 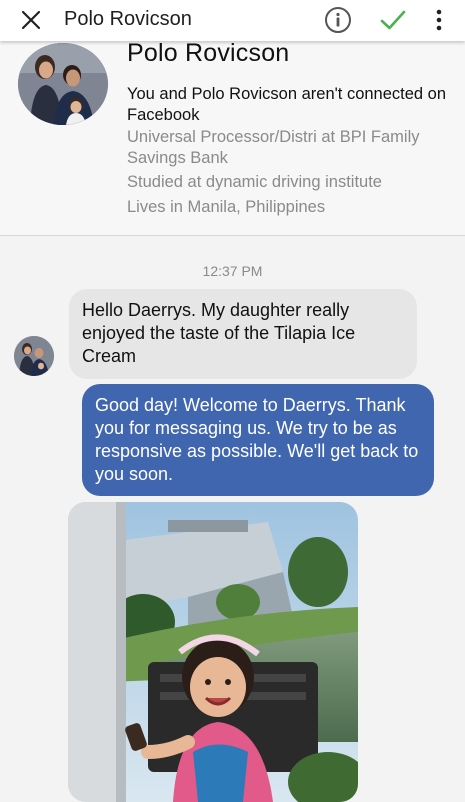 What do you see at coordinates (128, 19) in the screenshot?
I see `conversation-title: Polo Rovicson` at bounding box center [128, 19].